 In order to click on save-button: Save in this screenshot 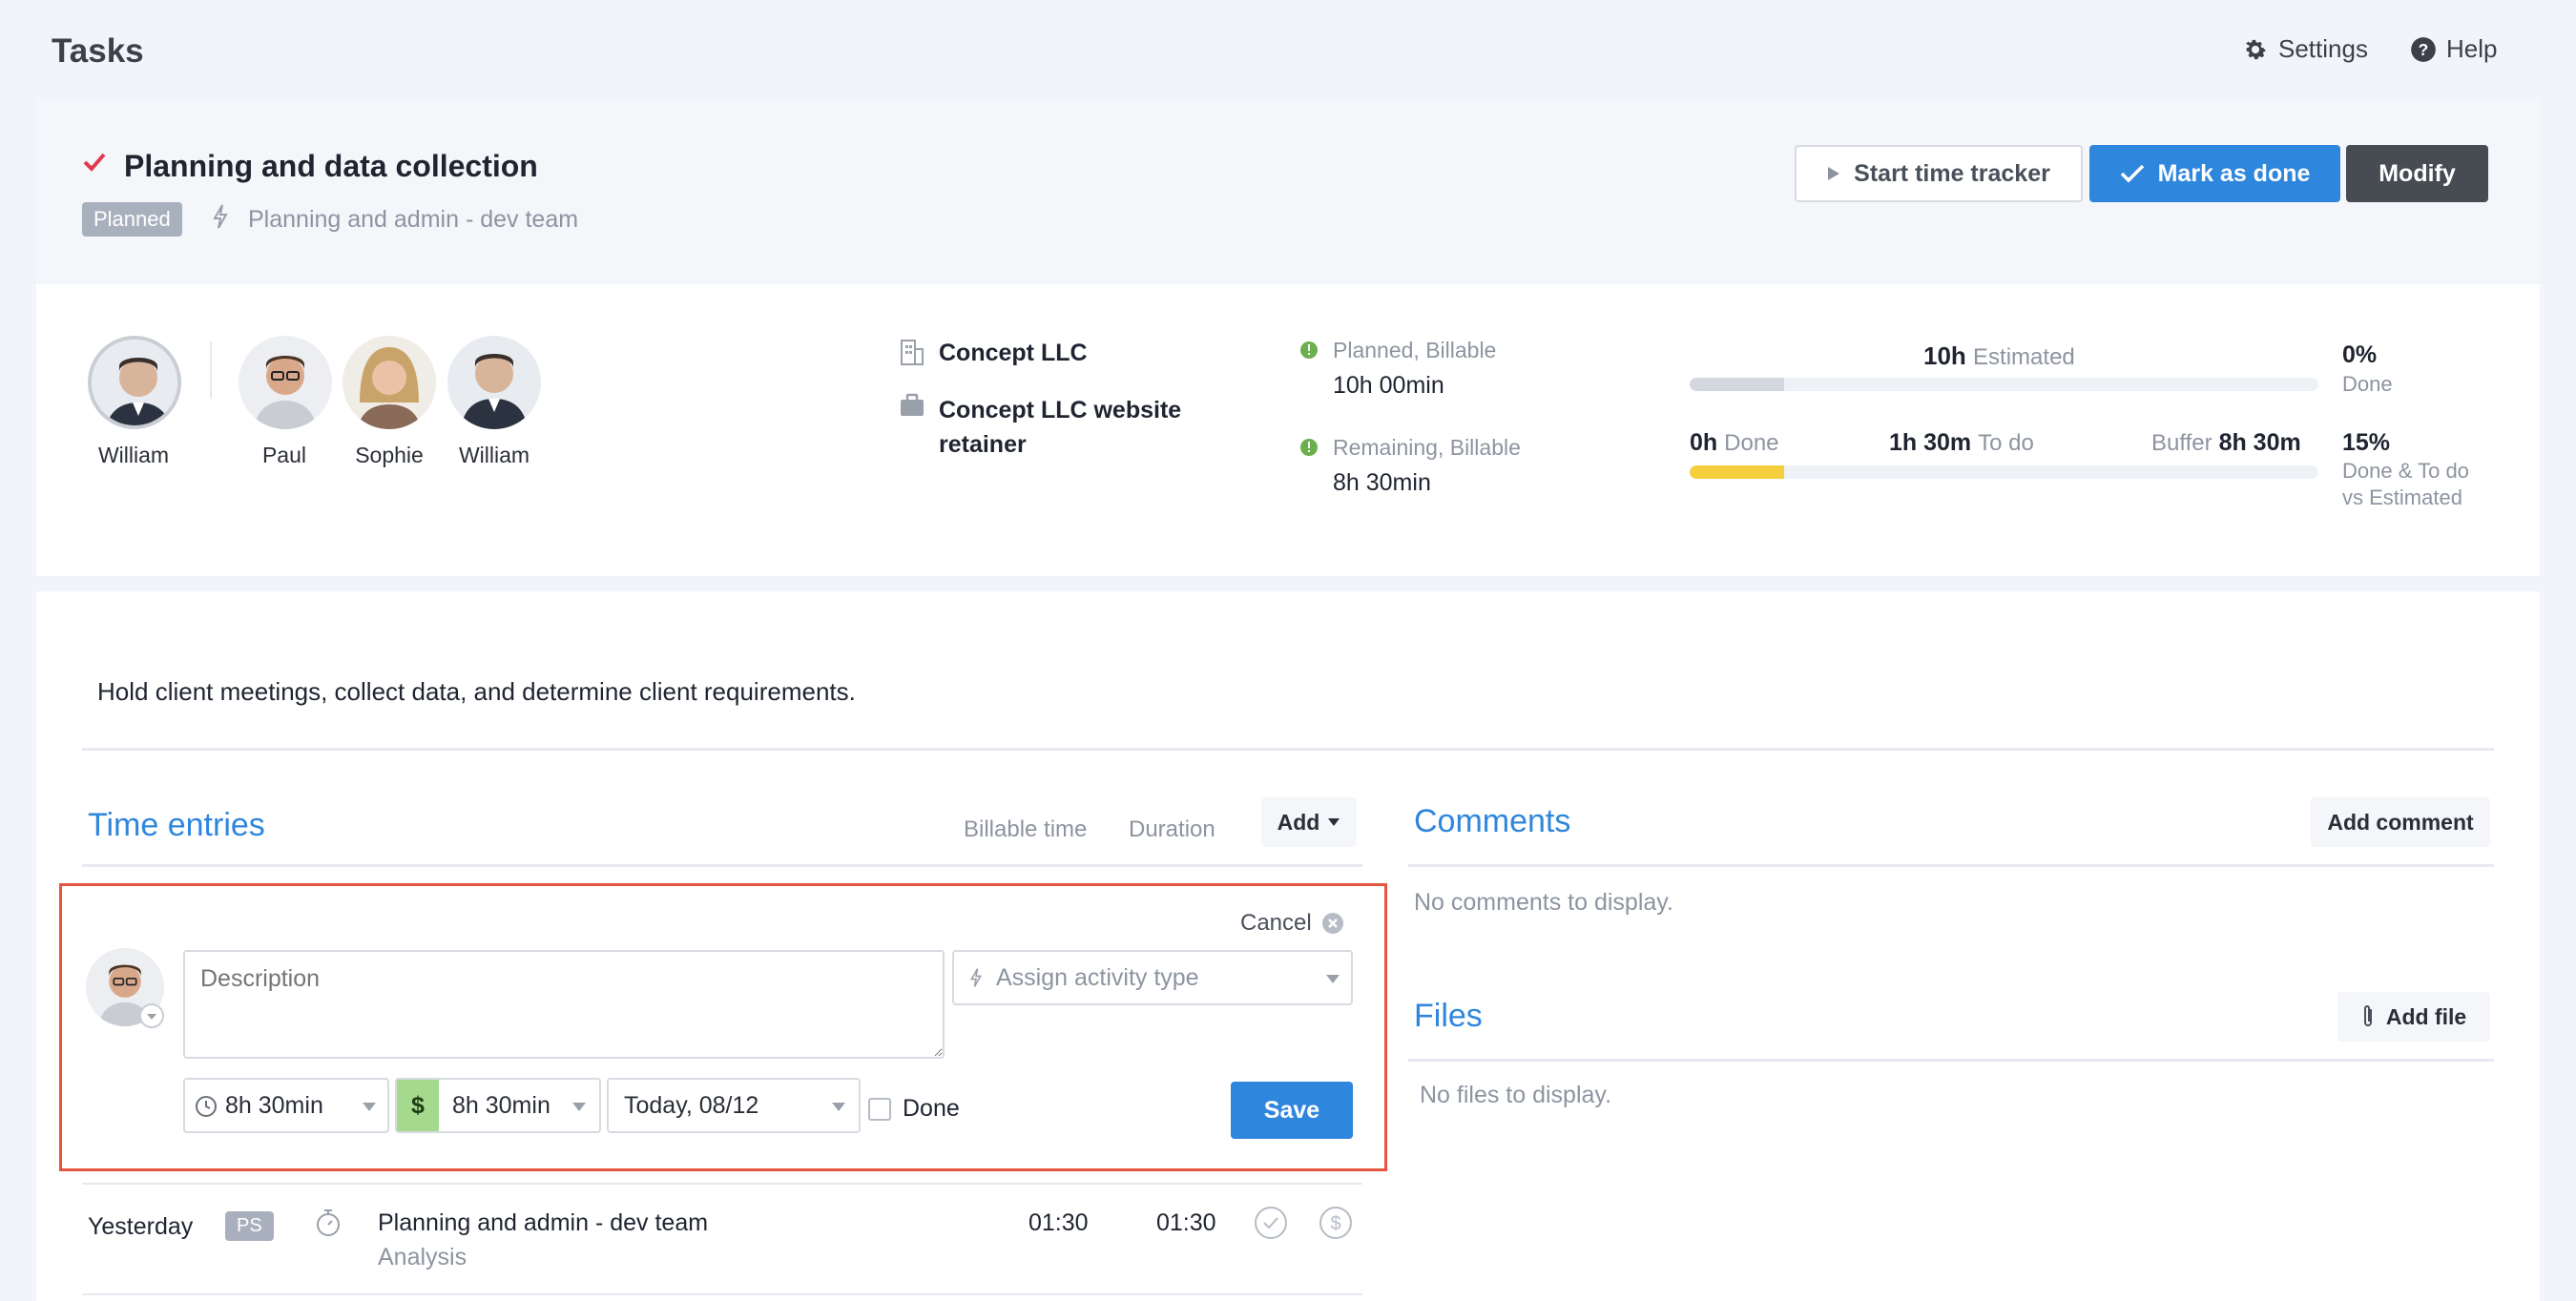, I will do `click(1292, 1110)`.